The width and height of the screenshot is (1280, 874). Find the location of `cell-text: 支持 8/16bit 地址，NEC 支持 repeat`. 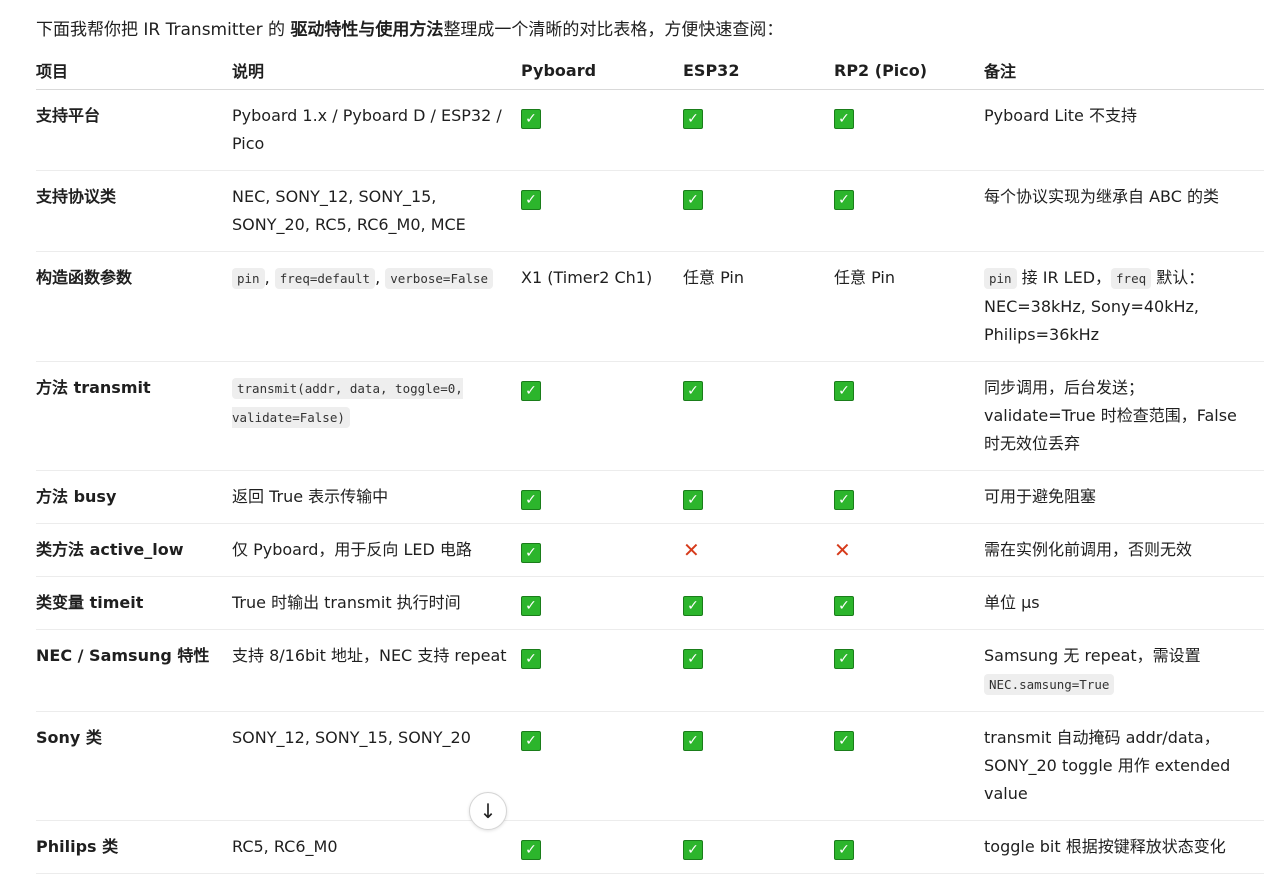

cell-text: 支持 8/16bit 地址，NEC 支持 repeat is located at coordinates (369, 655).